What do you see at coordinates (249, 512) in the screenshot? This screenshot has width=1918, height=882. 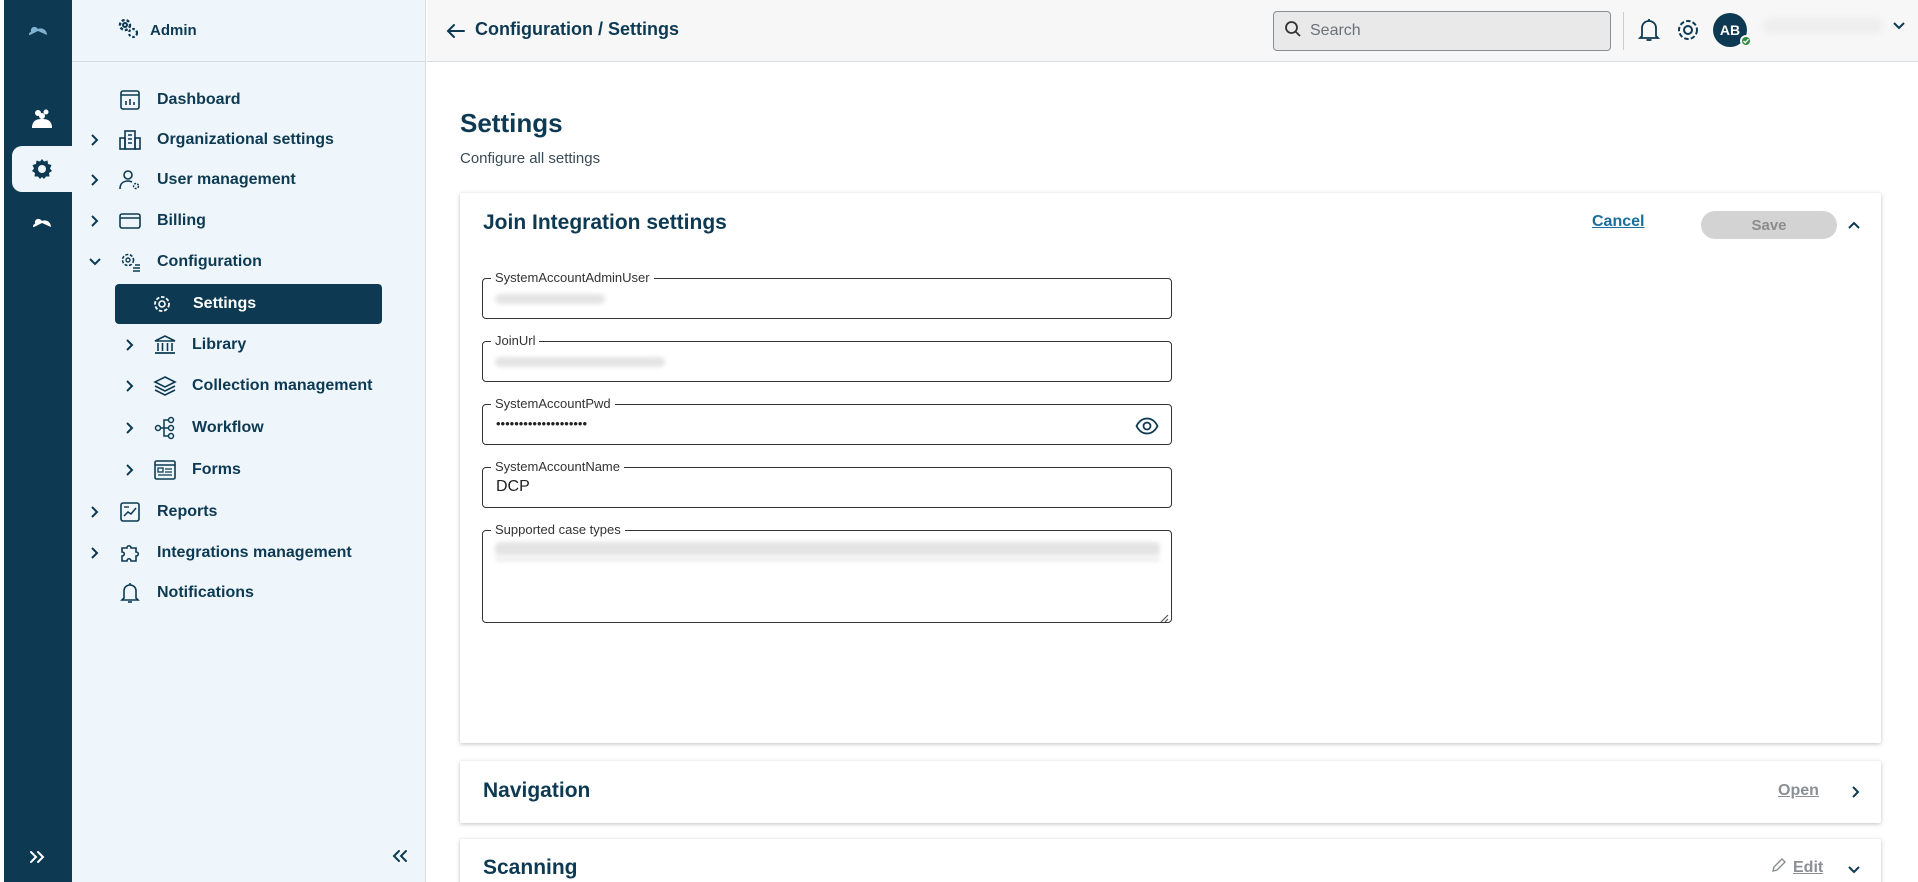 I see `sidebar-item-reports: Reports` at bounding box center [249, 512].